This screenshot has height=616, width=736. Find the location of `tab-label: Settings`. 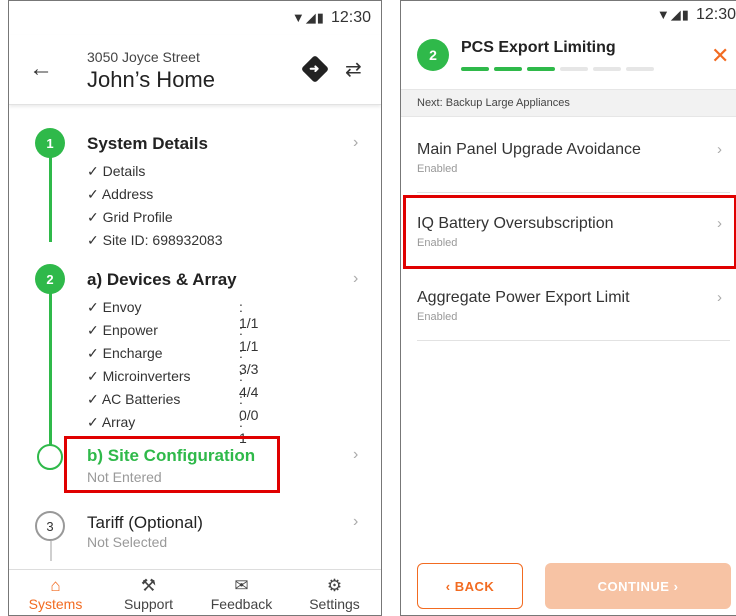

tab-label: Settings is located at coordinates (334, 604).